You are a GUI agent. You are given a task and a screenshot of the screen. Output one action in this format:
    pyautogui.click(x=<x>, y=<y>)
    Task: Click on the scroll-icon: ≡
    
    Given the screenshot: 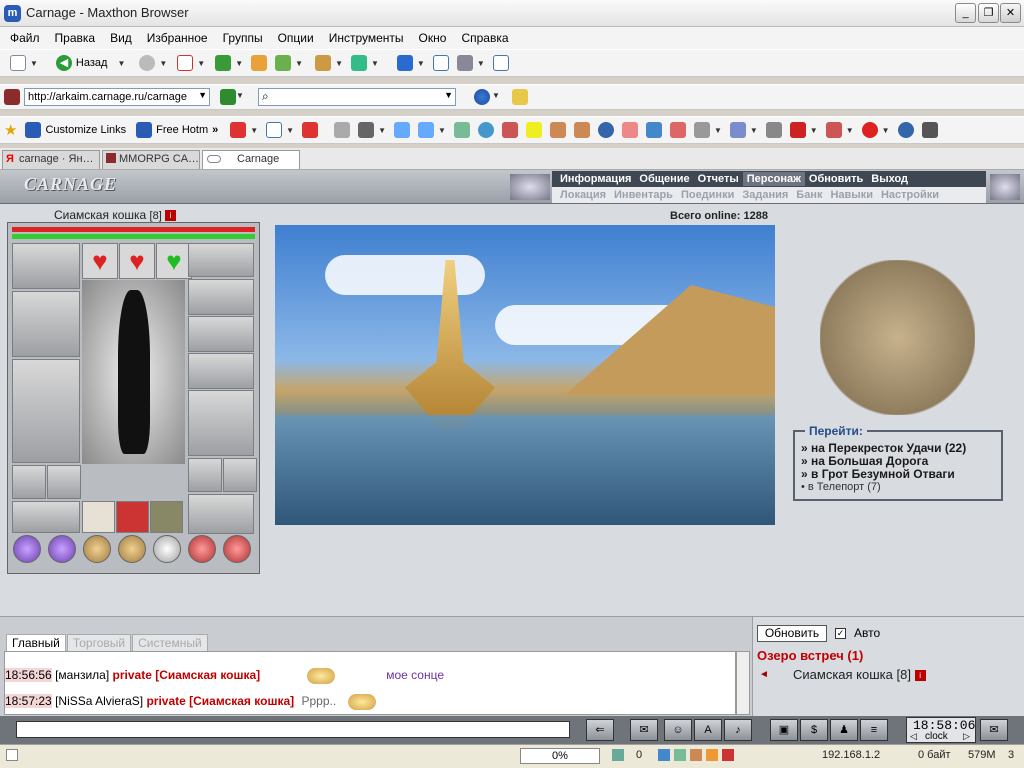 What is the action you would take?
    pyautogui.click(x=874, y=730)
    